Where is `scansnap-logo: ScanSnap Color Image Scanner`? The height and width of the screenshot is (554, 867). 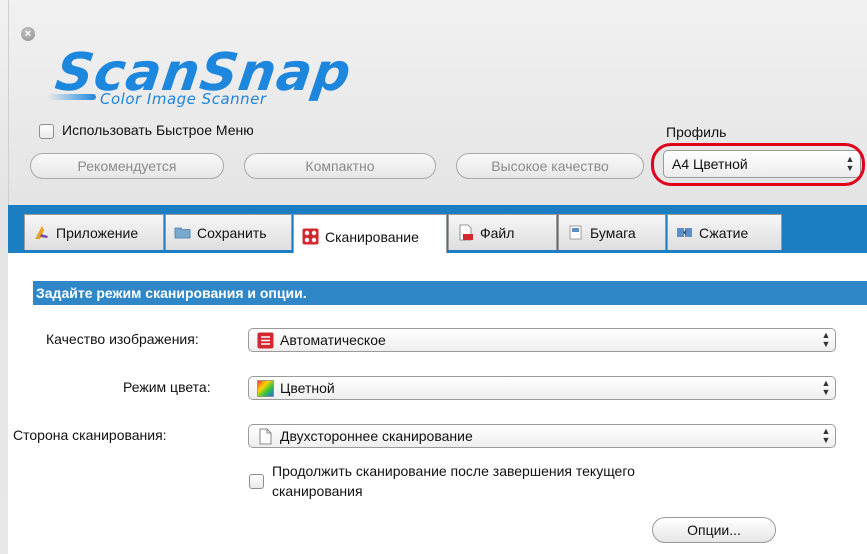 scansnap-logo: ScanSnap Color Image Scanner is located at coordinates (228, 82).